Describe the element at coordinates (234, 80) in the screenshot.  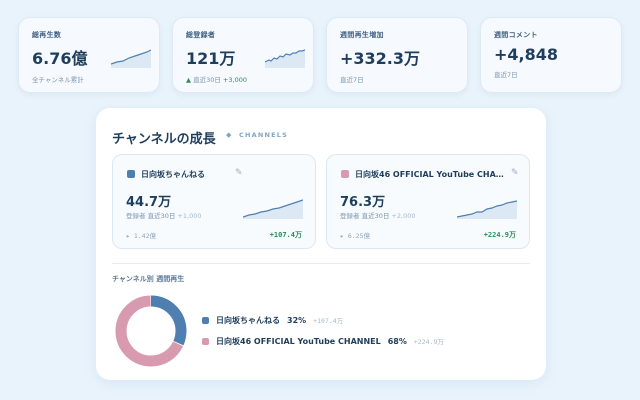
I see `stat-sub-delta: +3,000` at that location.